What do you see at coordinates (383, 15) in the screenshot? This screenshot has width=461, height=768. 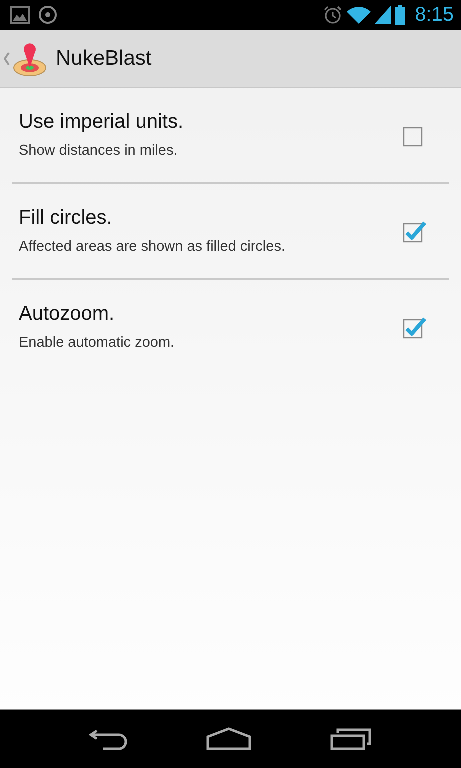 I see `signal-icon` at bounding box center [383, 15].